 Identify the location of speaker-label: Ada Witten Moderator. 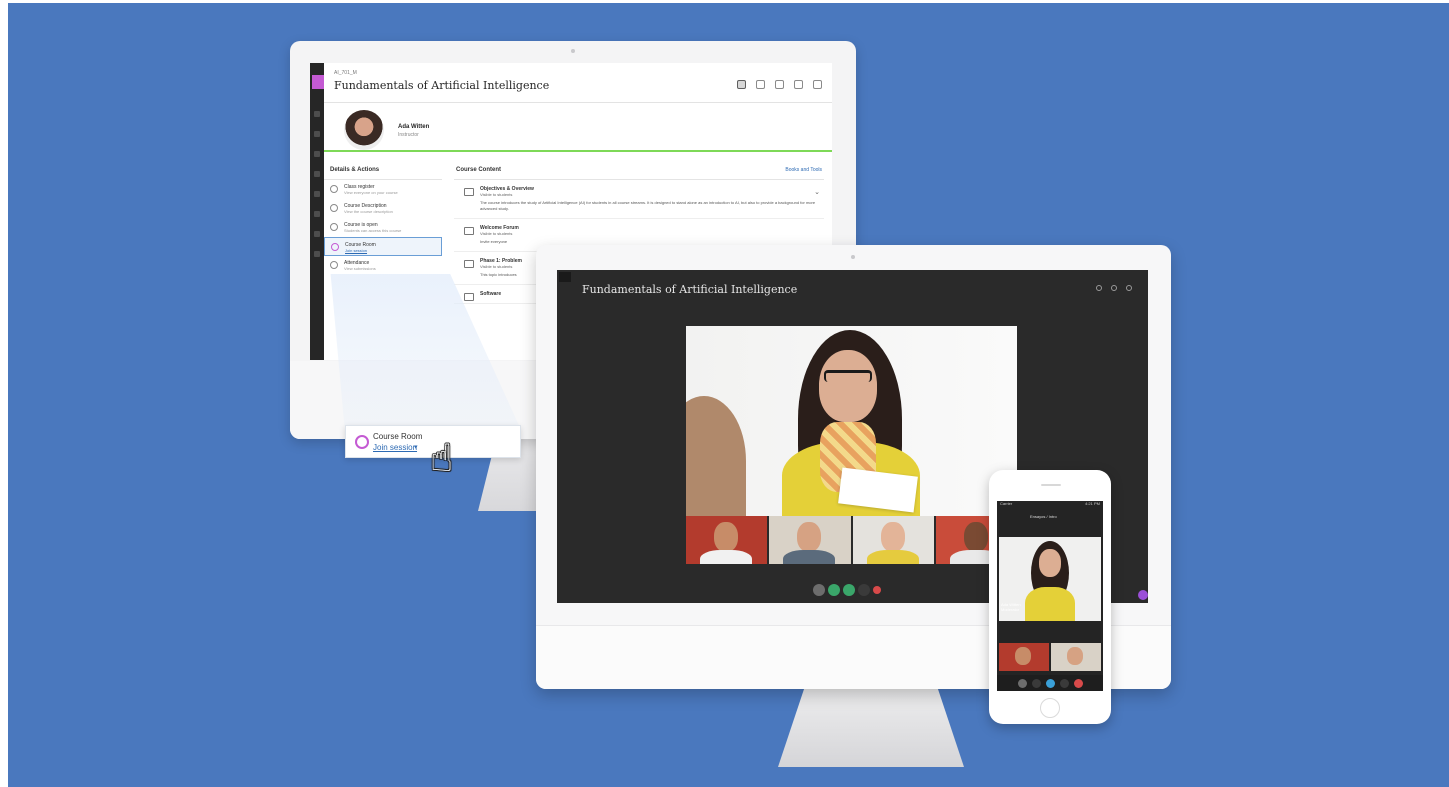
(1011, 607).